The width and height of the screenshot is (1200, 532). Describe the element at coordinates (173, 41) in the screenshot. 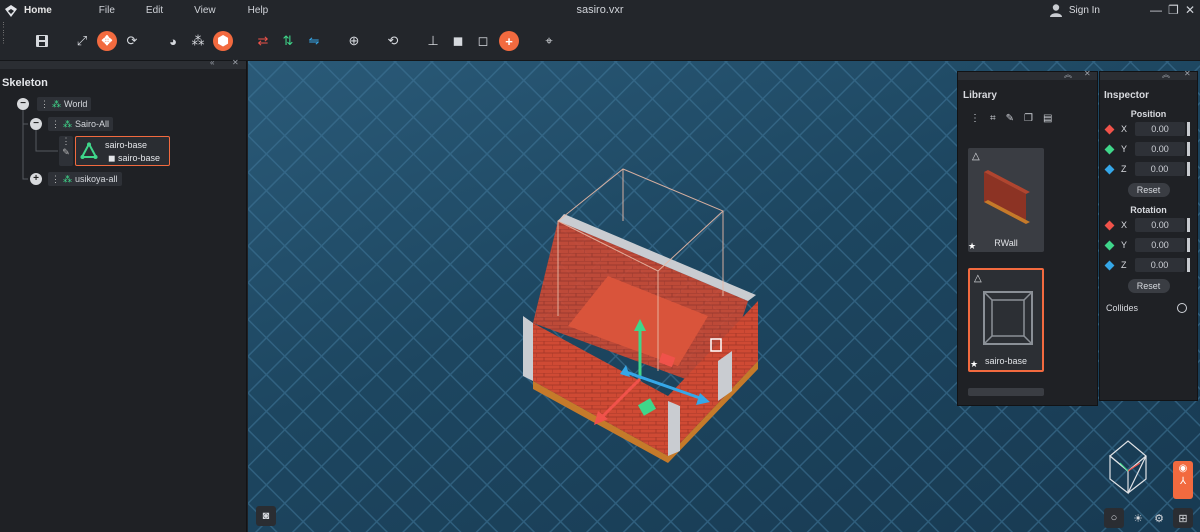

I see `sphere-icon: ◕` at that location.